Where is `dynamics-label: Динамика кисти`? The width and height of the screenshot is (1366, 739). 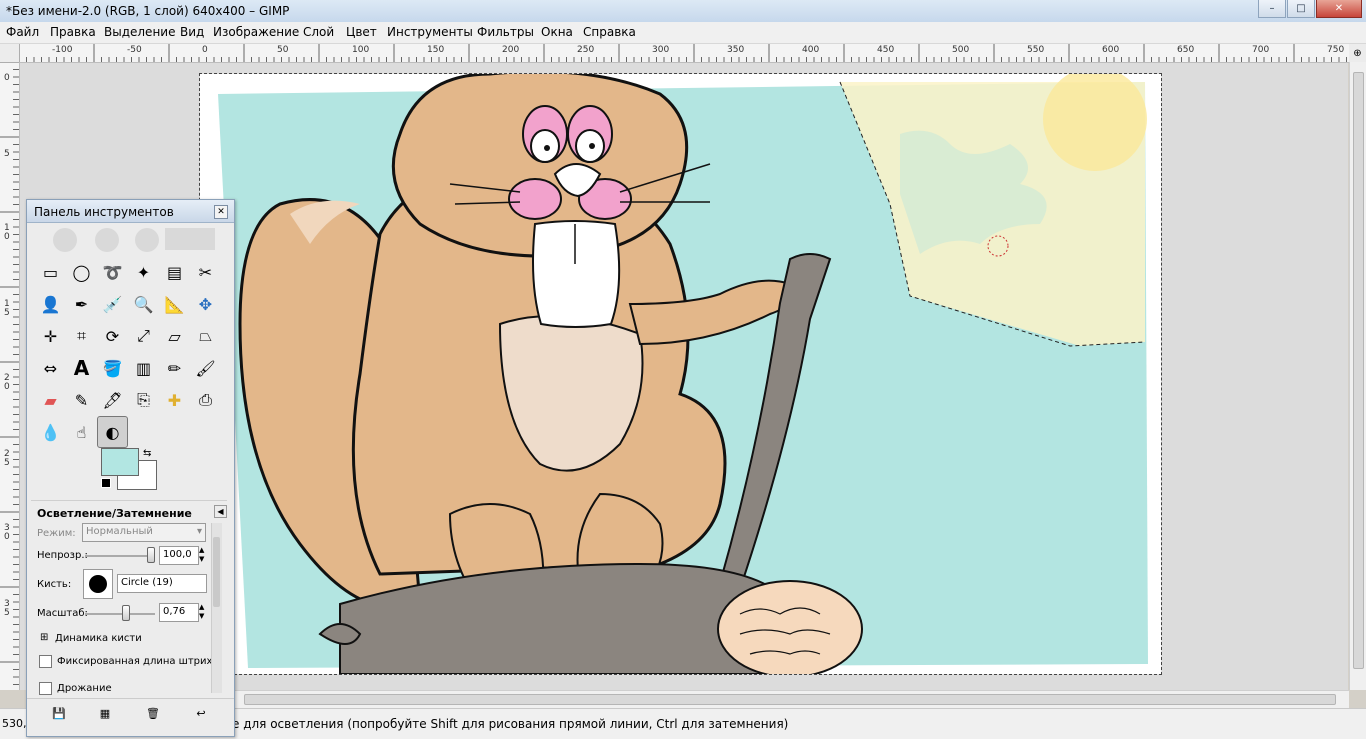 dynamics-label: Динамика кисти is located at coordinates (98, 638).